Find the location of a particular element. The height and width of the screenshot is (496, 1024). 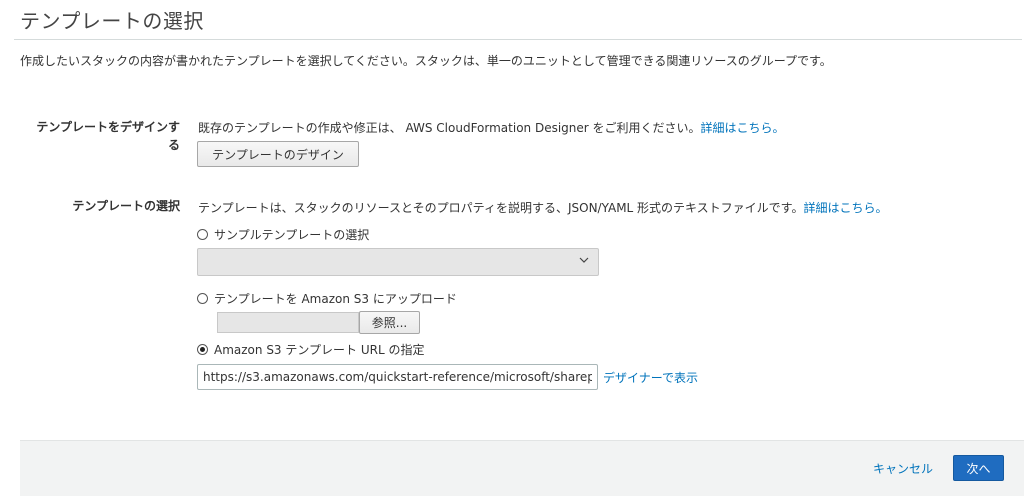

url-template-option: Amazon S3 テンプレート URL の指定 is located at coordinates (310, 349).